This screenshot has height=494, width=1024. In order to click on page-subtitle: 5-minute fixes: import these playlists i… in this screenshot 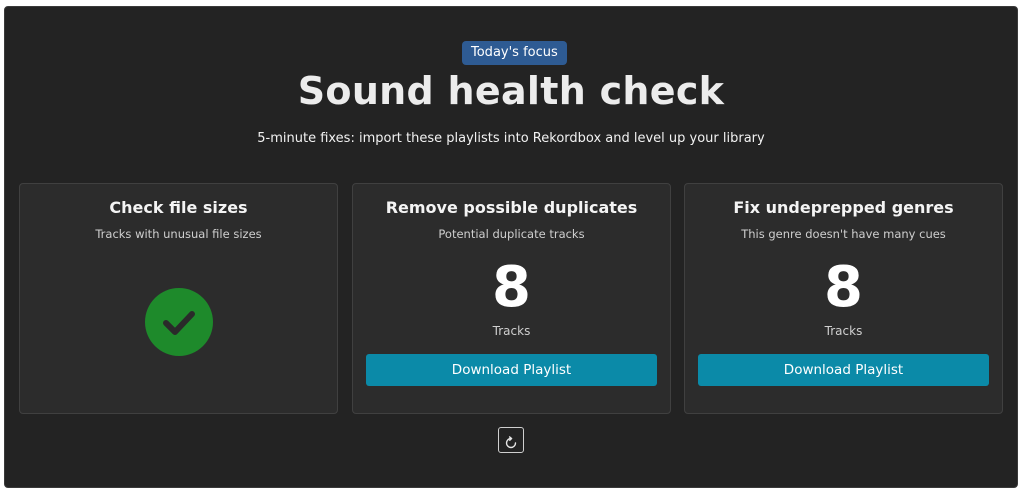, I will do `click(511, 138)`.